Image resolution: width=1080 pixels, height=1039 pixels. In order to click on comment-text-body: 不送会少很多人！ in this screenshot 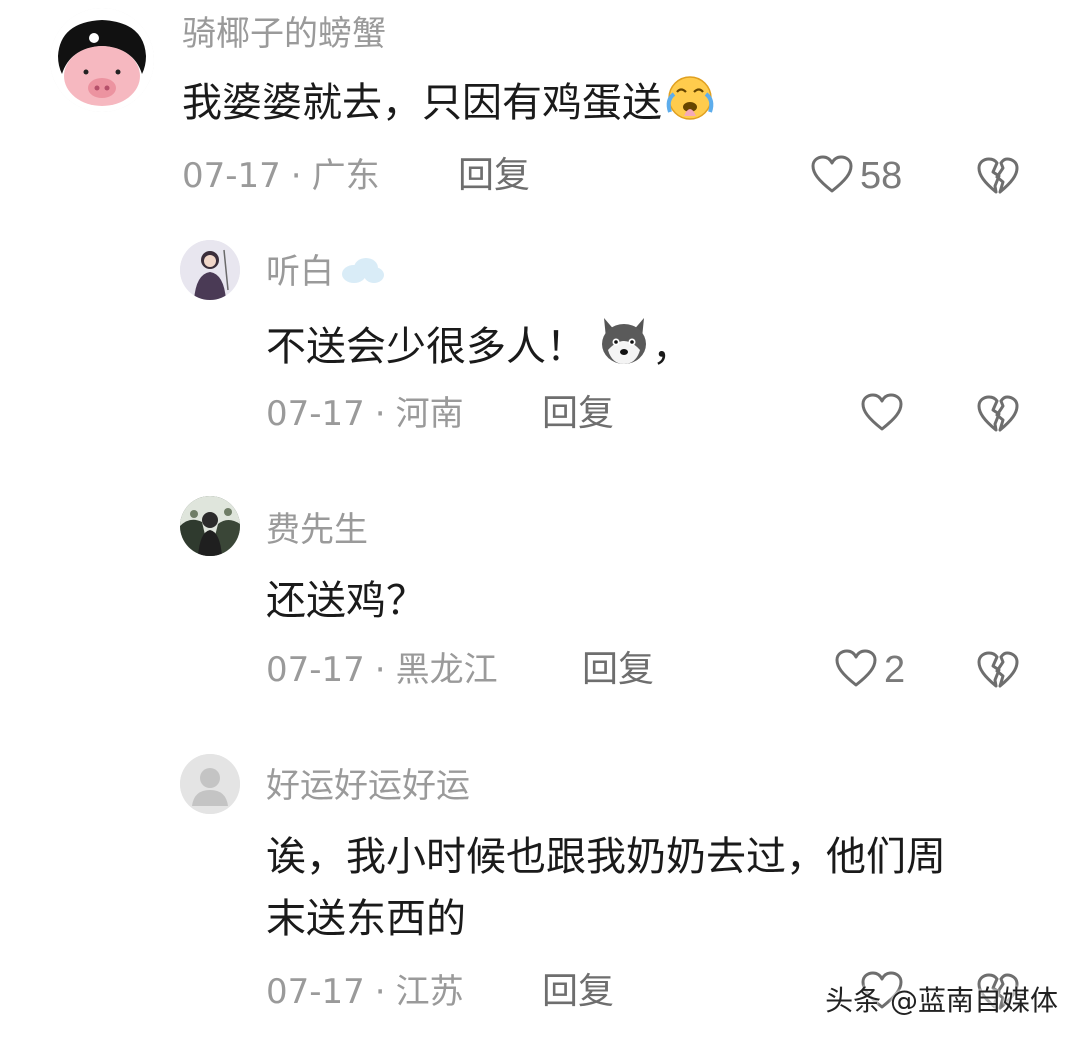, I will do `click(426, 347)`.